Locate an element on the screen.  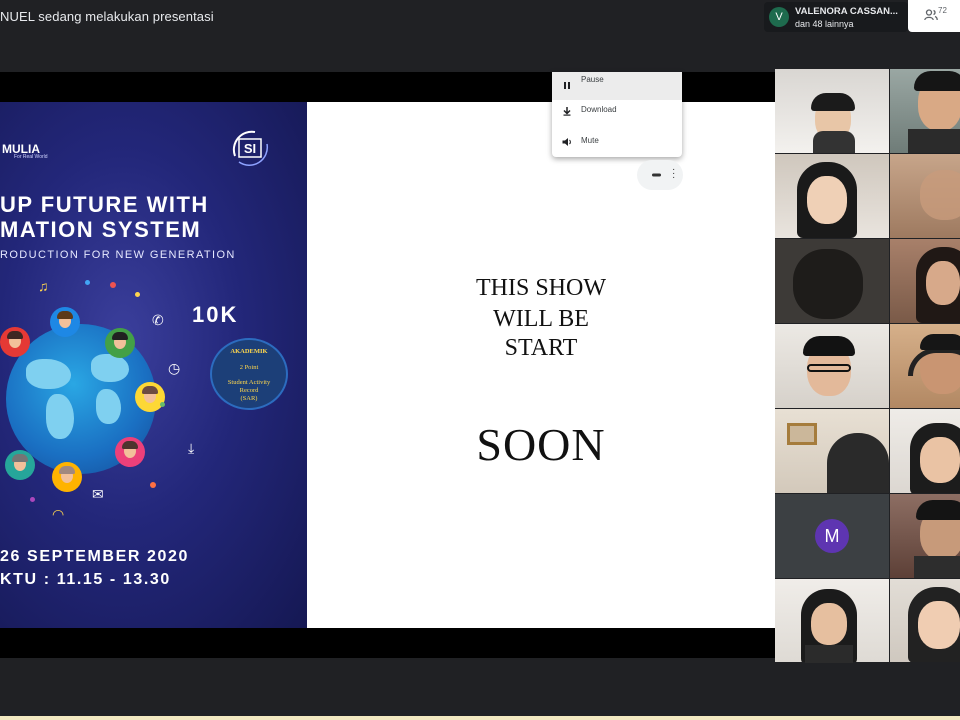
participant-summary-chip: V VALENORA CASSAN... dan 48 lainnya is located at coordinates (836, 17).